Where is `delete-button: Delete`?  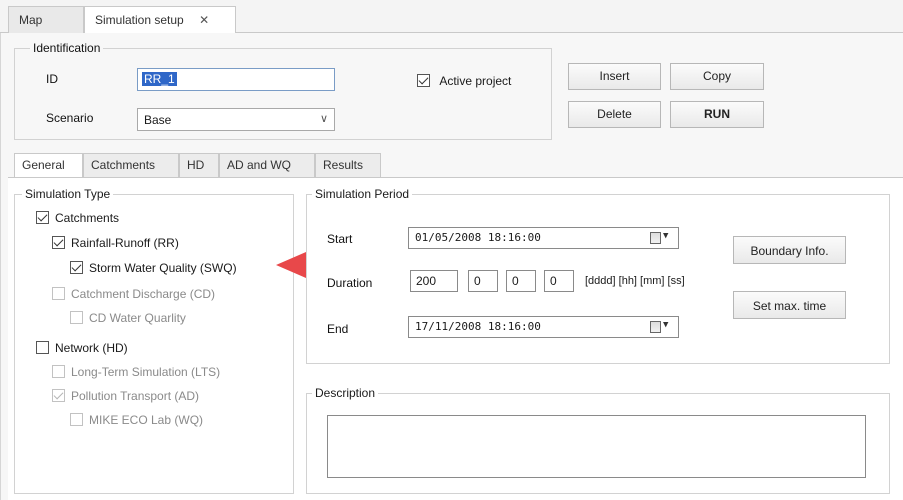 delete-button: Delete is located at coordinates (614, 114).